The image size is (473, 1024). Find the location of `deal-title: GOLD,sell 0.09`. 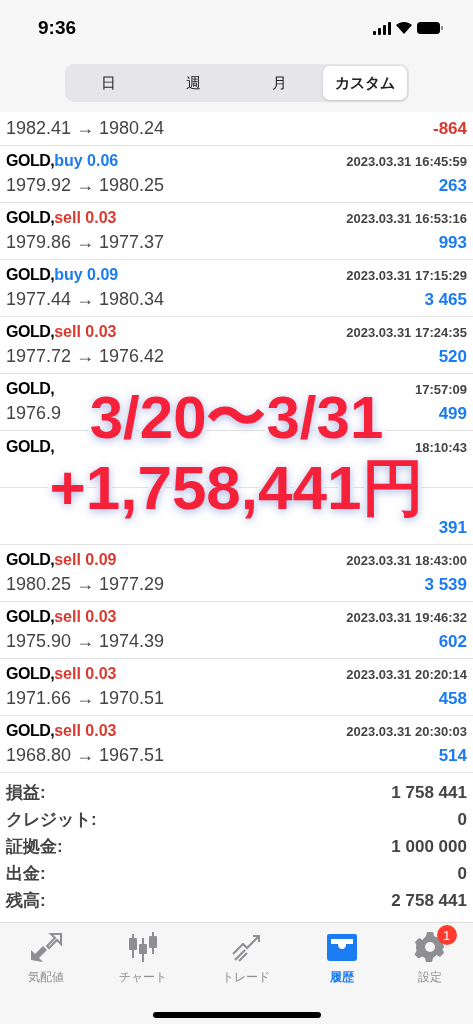

deal-title: GOLD,sell 0.09 is located at coordinates (61, 560).